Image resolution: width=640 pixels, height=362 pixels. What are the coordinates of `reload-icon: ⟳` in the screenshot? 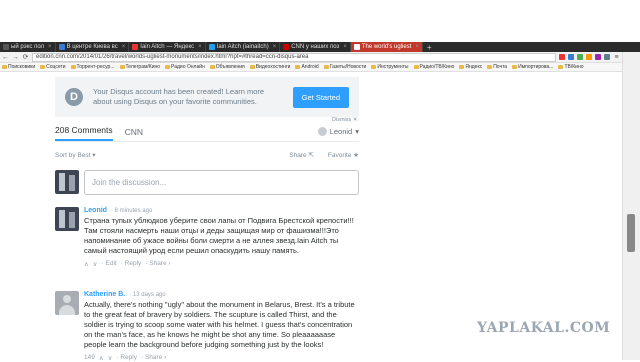 It's located at (25, 57).